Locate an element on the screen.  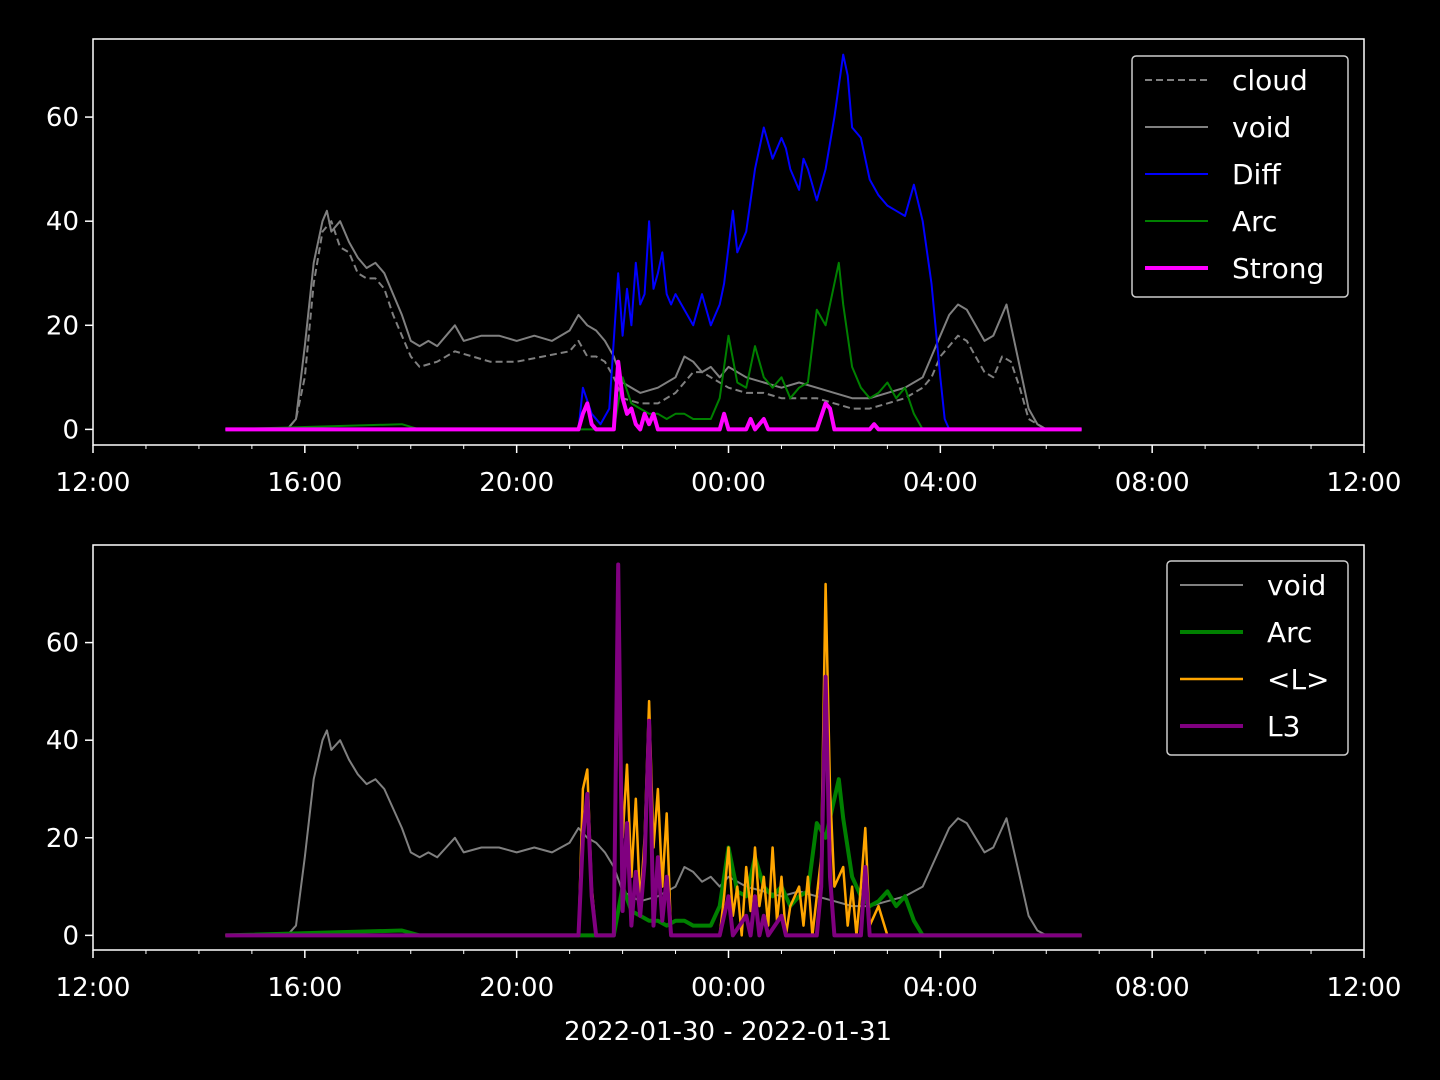
x-axis-caption: 2022-01-30 - 2022-01-31 is located at coordinates (728, 1032).